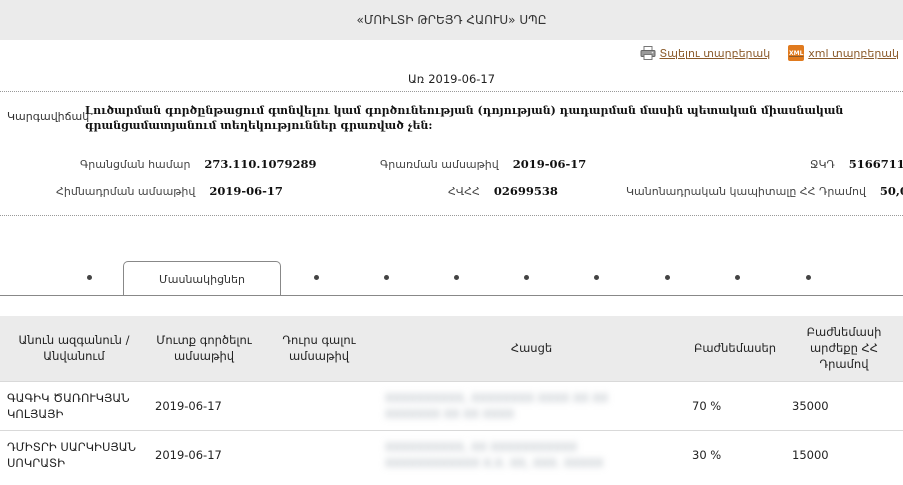 This screenshot has height=485, width=903. Describe the element at coordinates (135, 164) in the screenshot. I see `registration-number-label: Գրանցման համար` at that location.